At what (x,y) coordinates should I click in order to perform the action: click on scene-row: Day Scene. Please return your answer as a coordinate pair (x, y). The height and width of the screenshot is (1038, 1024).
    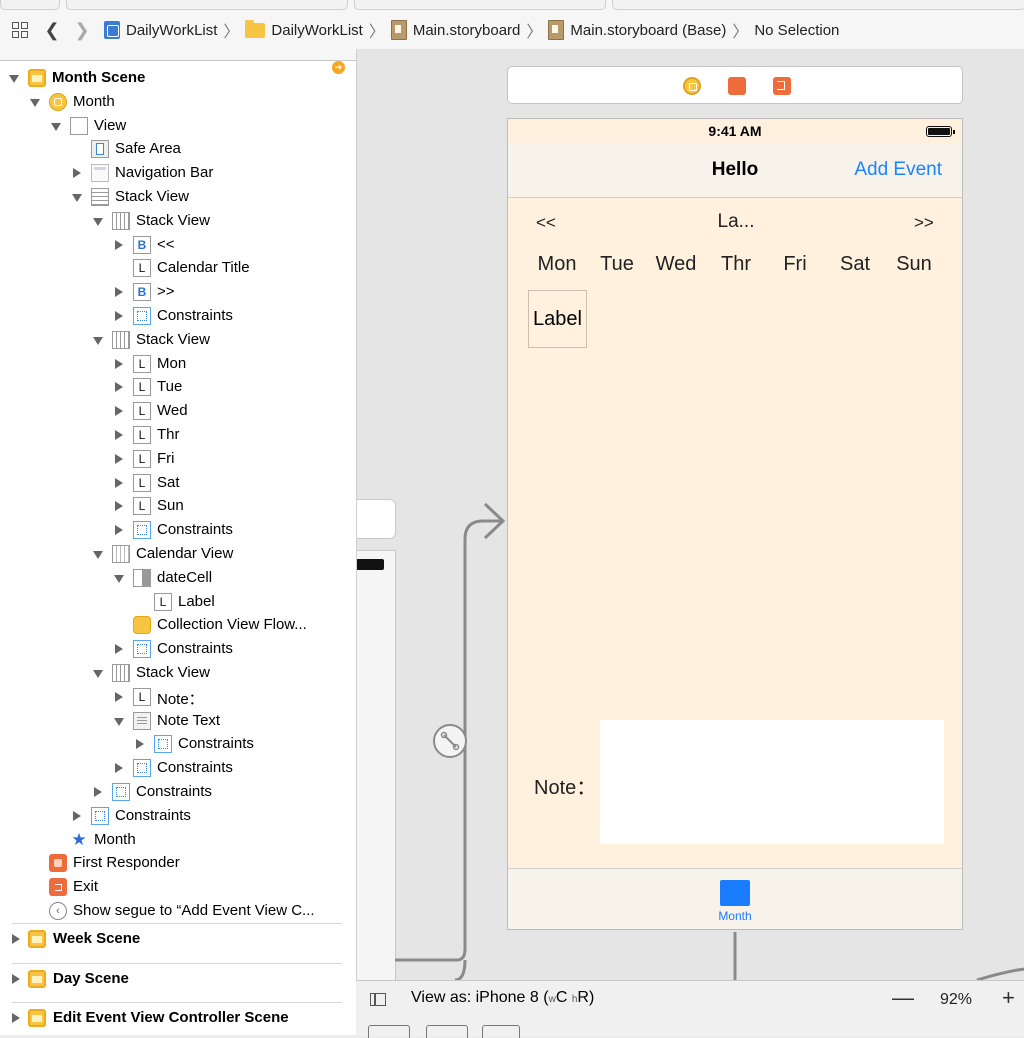
    Looking at the image, I should click on (178, 979).